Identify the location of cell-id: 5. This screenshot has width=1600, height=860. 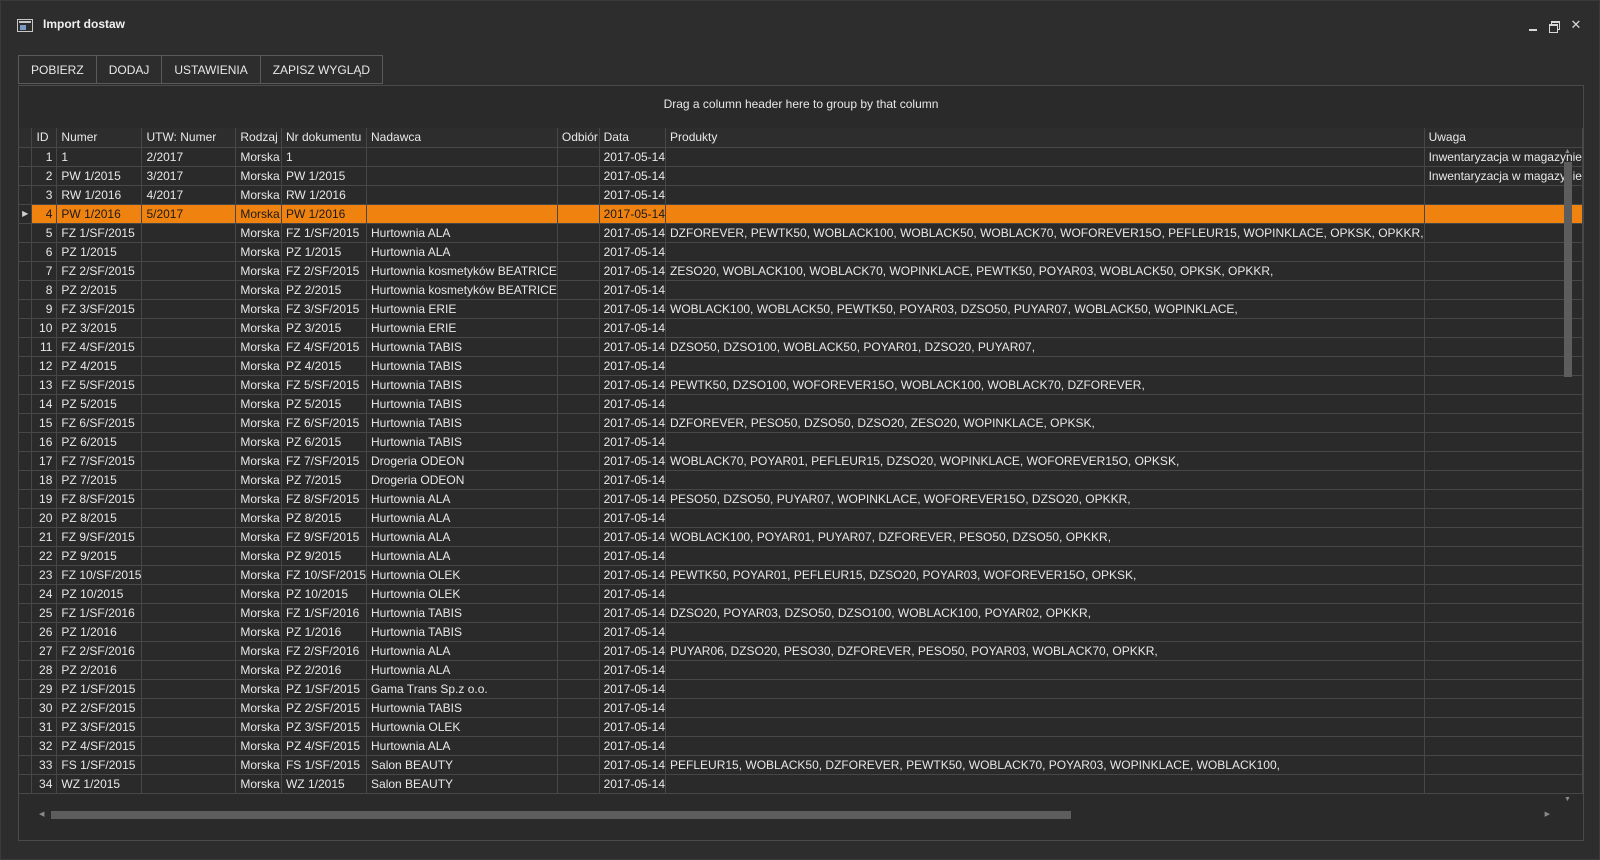
(44, 233).